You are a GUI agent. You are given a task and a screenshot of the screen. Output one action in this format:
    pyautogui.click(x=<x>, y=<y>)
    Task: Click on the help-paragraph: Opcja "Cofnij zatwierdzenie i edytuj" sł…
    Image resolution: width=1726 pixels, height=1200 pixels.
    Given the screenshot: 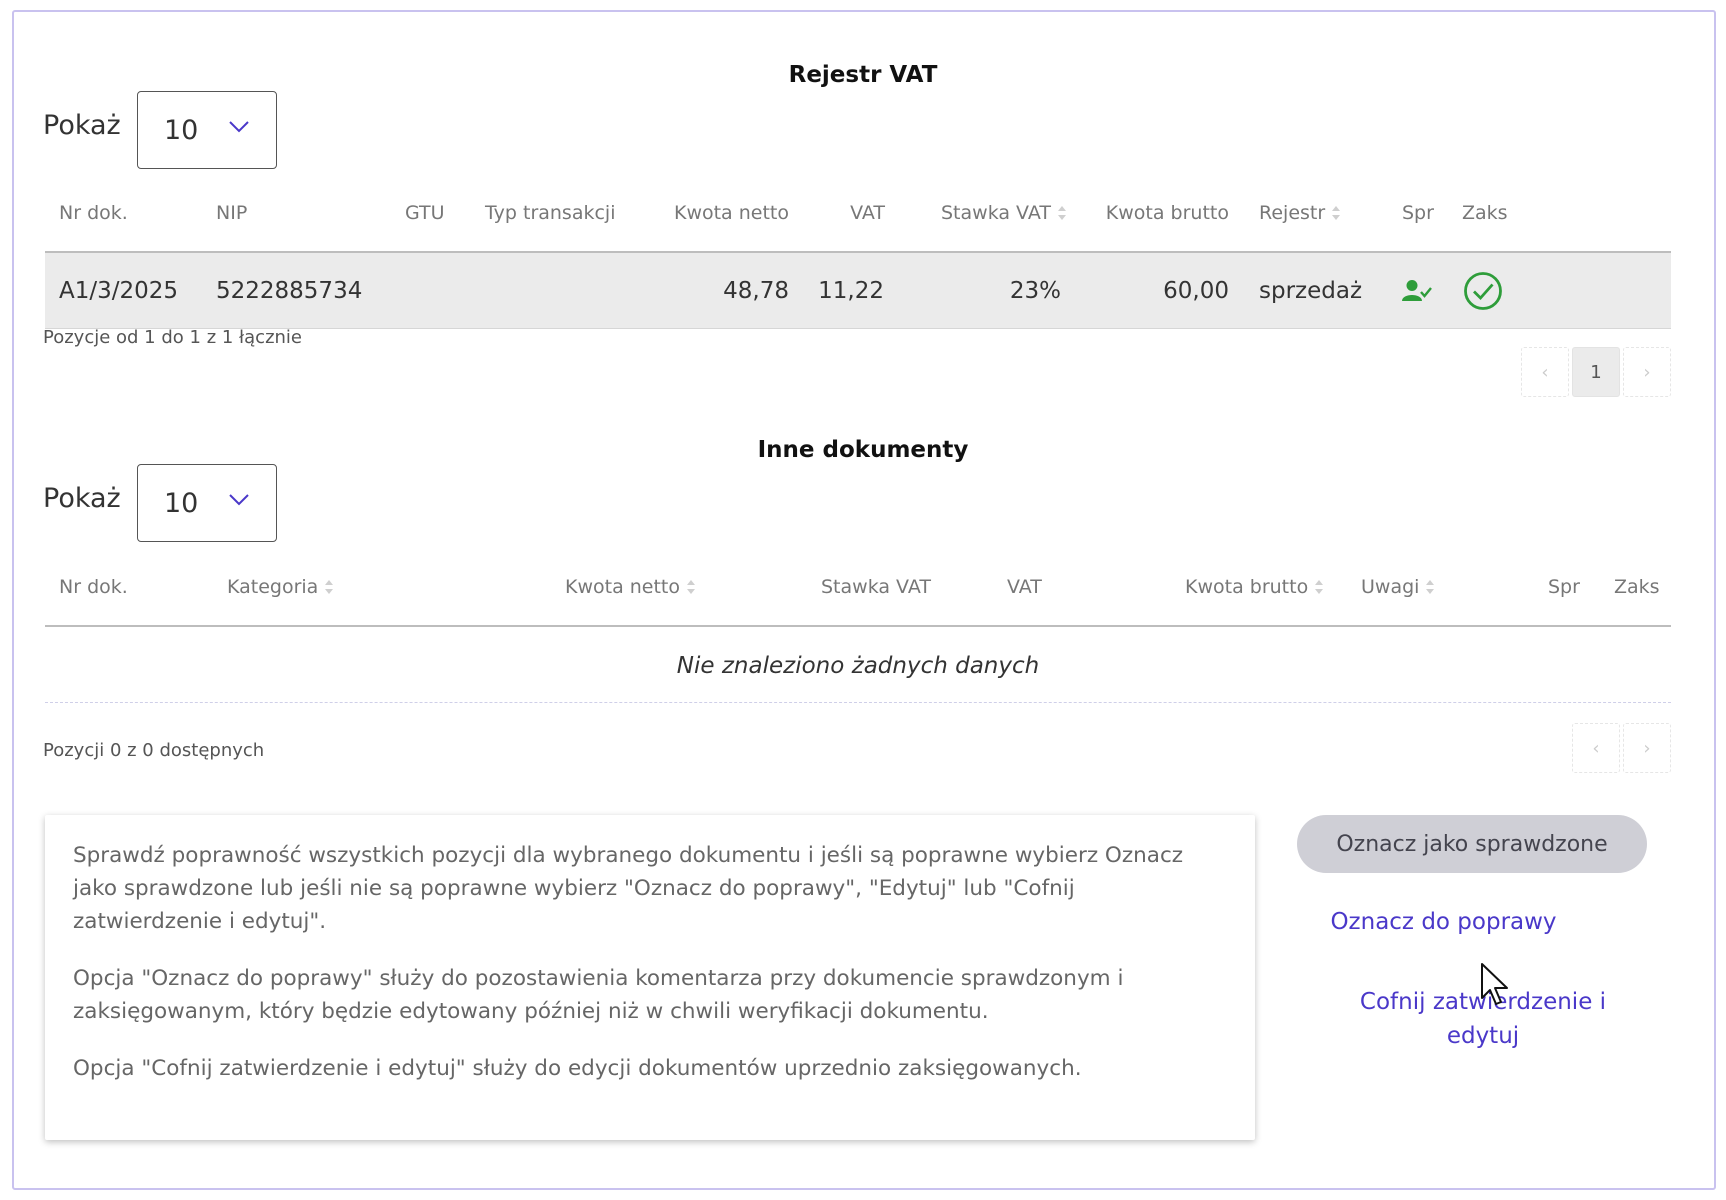 What is the action you would take?
    pyautogui.click(x=577, y=1068)
    